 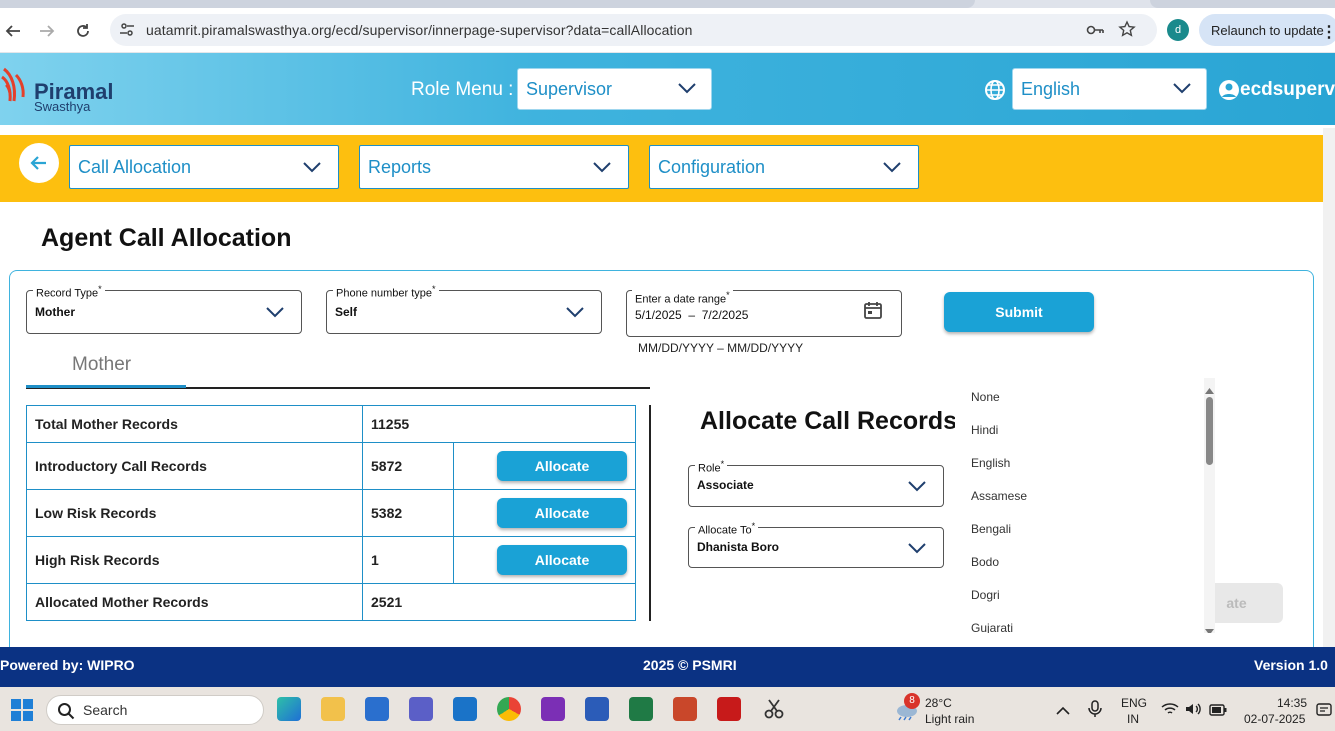 I want to click on list-item: Gujarati, so click(x=992, y=627).